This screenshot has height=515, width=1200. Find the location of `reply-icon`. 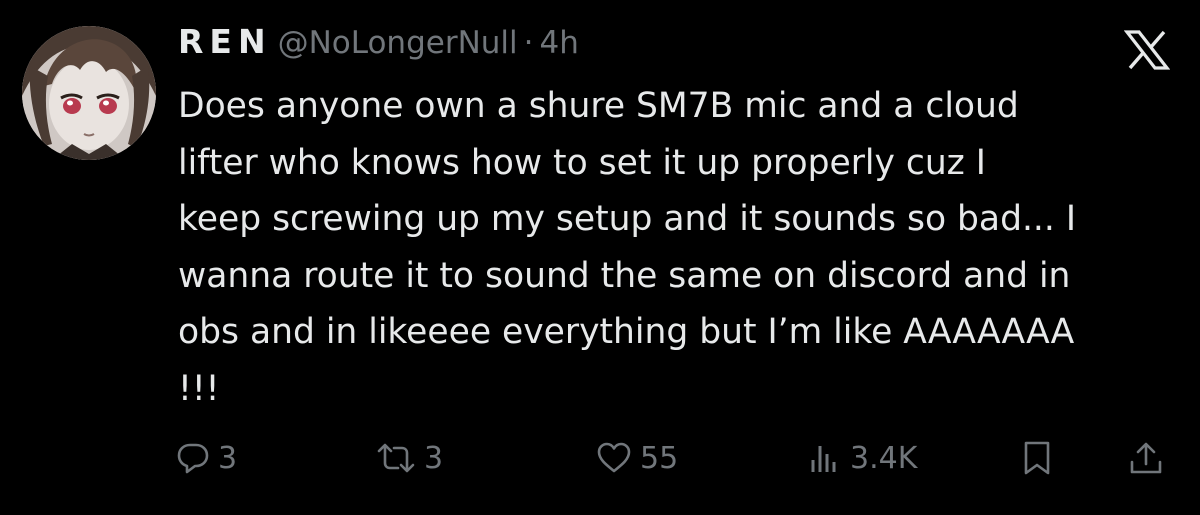

reply-icon is located at coordinates (193, 458).